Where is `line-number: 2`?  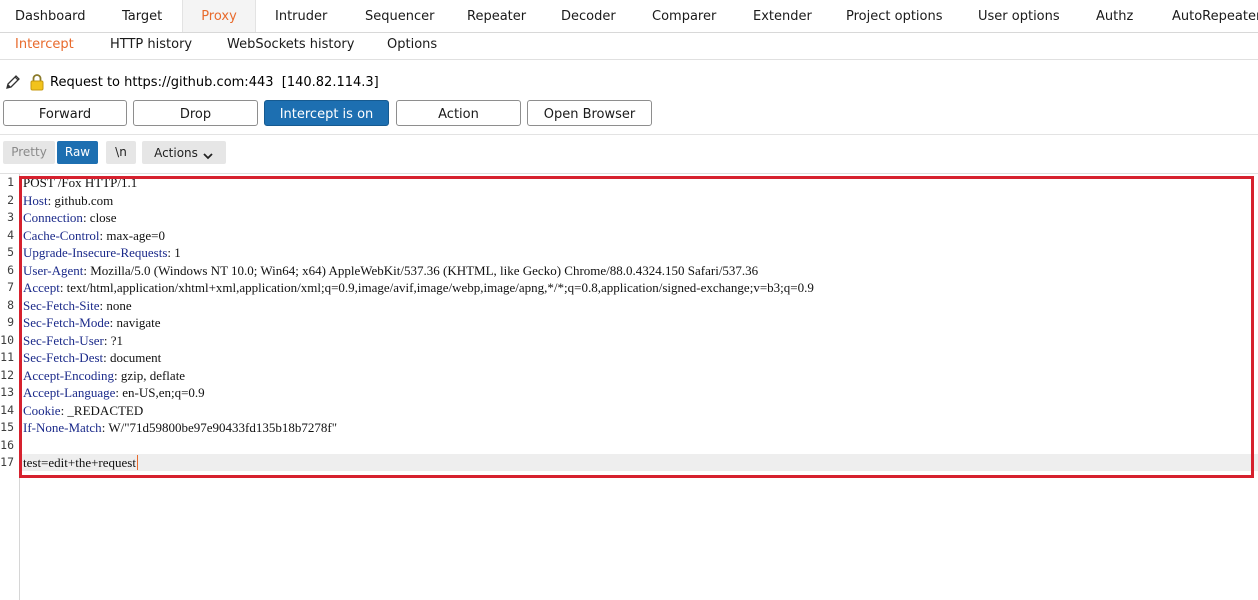
line-number: 2 is located at coordinates (10, 199).